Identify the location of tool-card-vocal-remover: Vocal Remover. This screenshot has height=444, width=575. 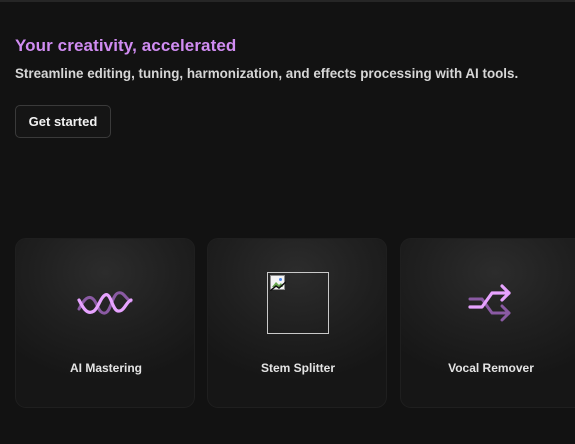
(487, 323).